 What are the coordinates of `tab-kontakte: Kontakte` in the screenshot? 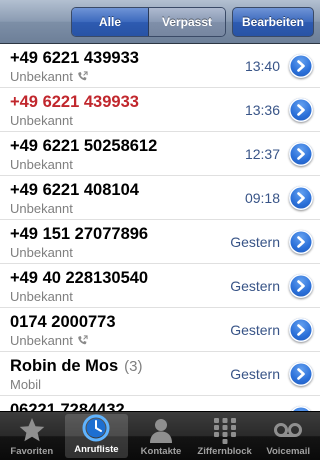 It's located at (161, 436).